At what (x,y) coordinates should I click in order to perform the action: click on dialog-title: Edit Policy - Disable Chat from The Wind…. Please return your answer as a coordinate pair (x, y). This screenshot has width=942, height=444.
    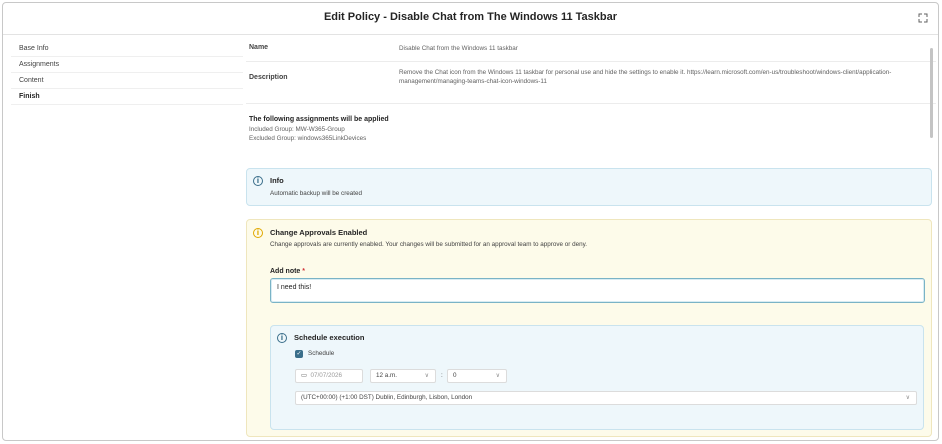
    Looking at the image, I should click on (470, 17).